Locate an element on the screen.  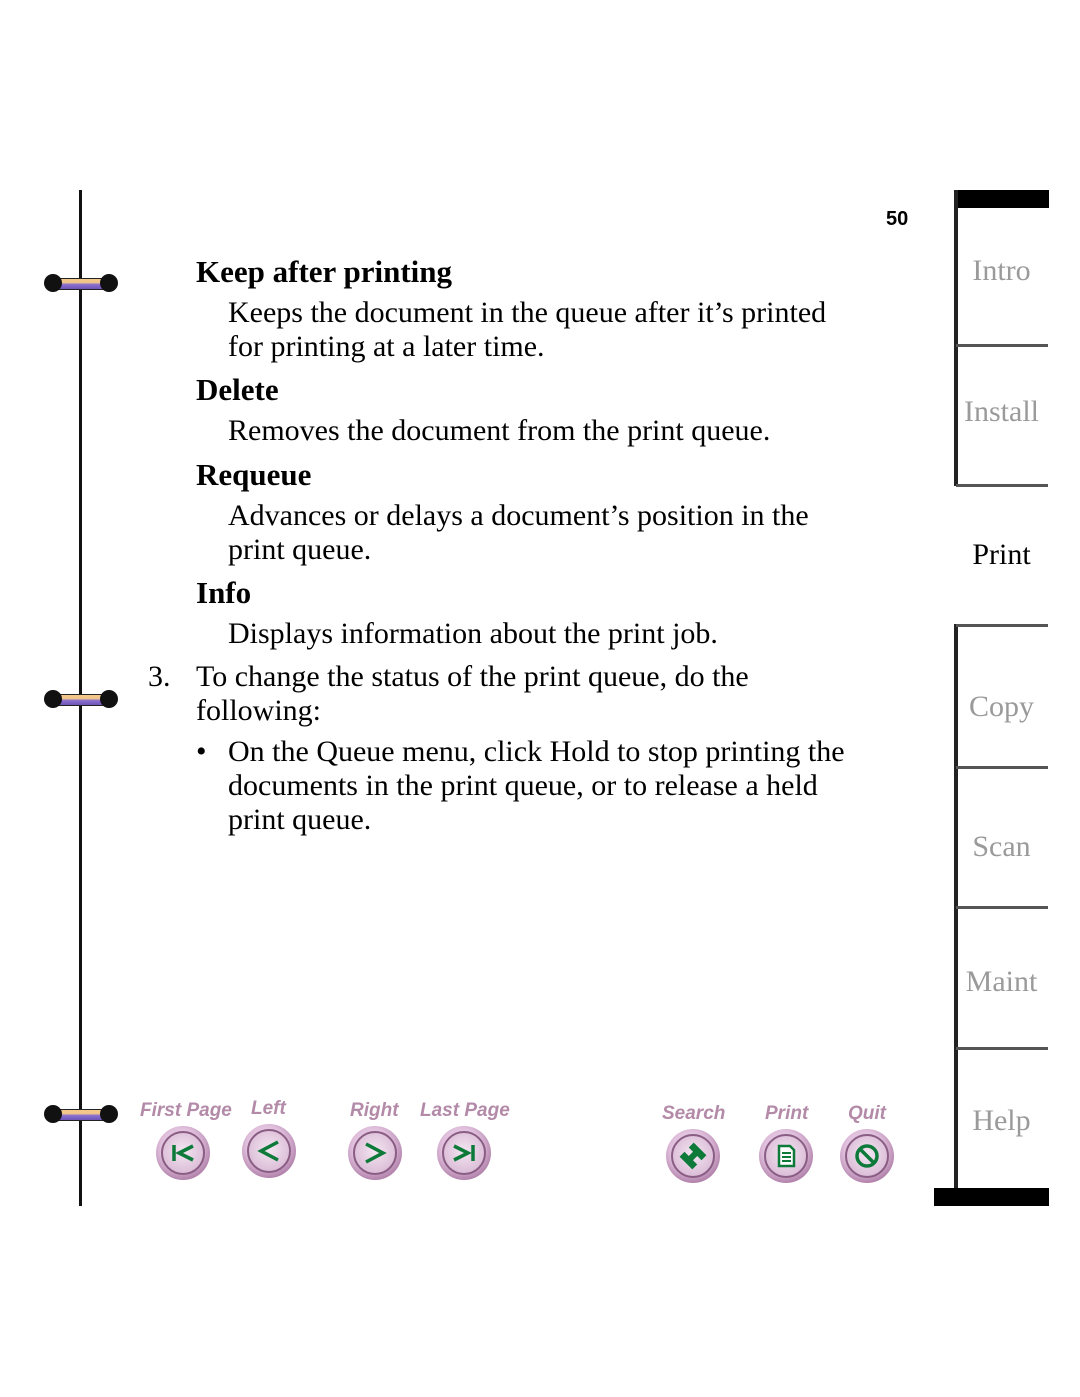
quit-no-icon is located at coordinates (867, 1156).